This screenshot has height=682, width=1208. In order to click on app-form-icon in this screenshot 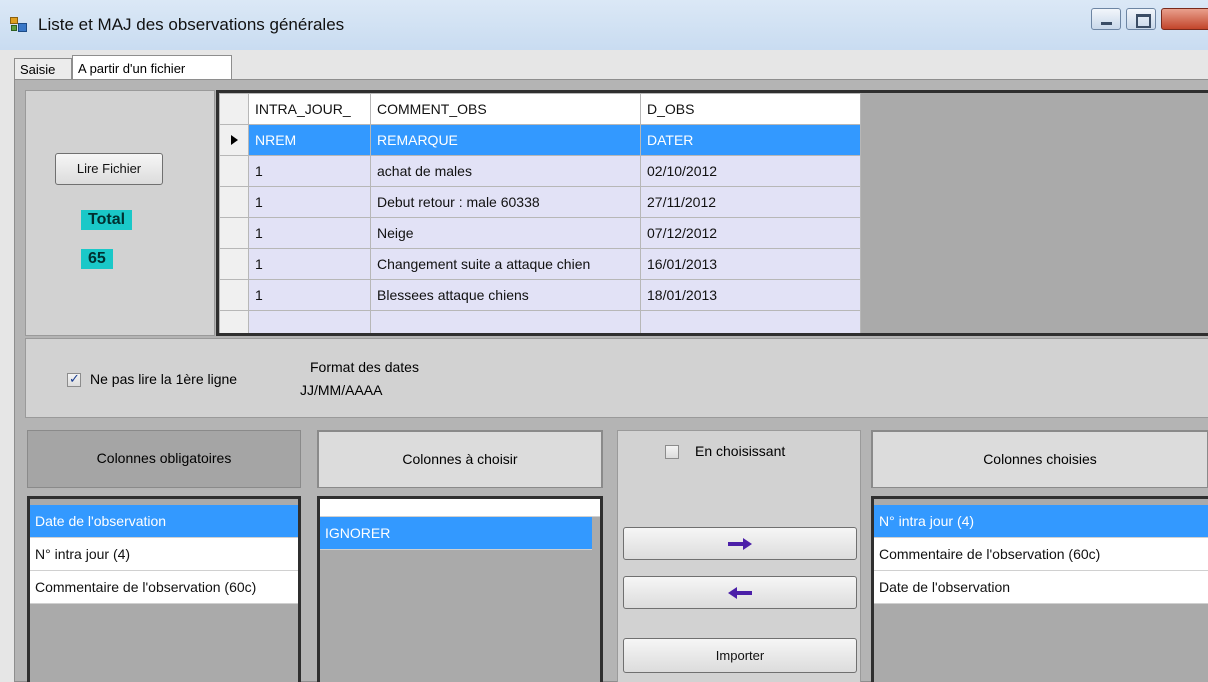, I will do `click(19, 25)`.